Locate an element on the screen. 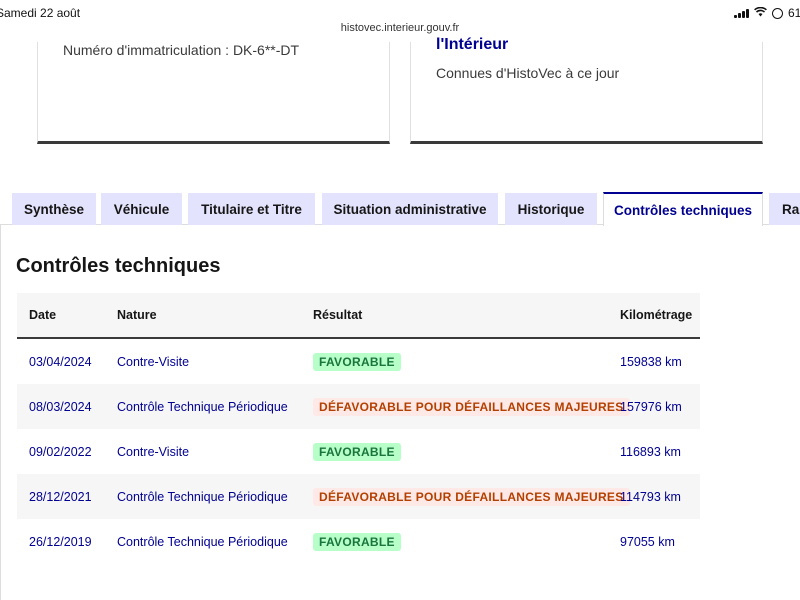 This screenshot has width=800, height=600. row-date: 08/03/2024 is located at coordinates (60, 406).